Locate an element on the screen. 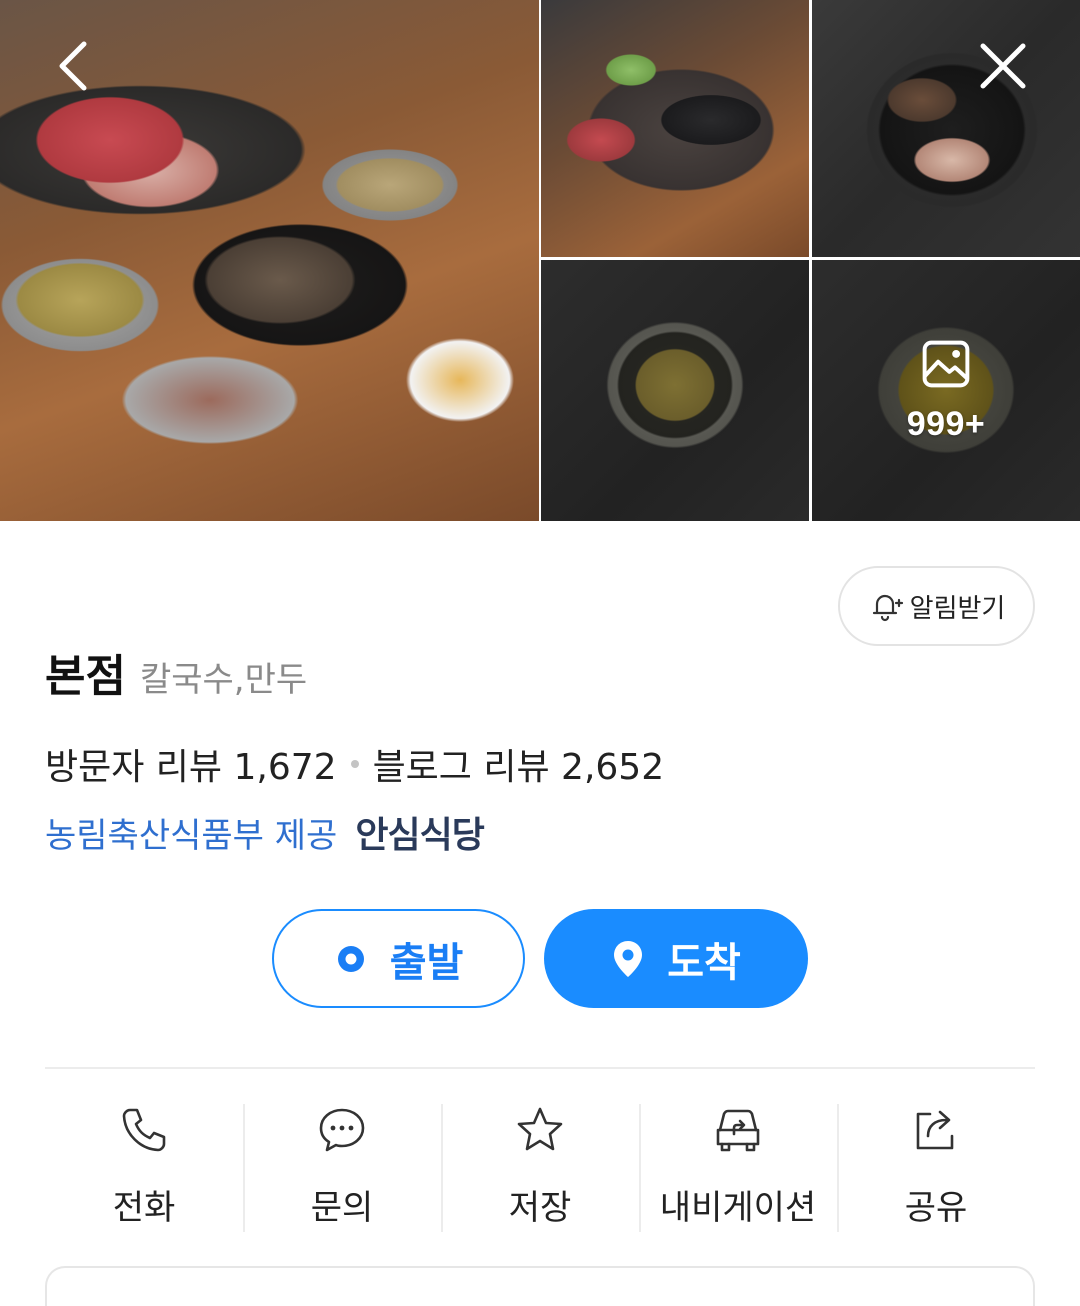 The image size is (1080, 1306). arrive-button: 도착 is located at coordinates (676, 958).